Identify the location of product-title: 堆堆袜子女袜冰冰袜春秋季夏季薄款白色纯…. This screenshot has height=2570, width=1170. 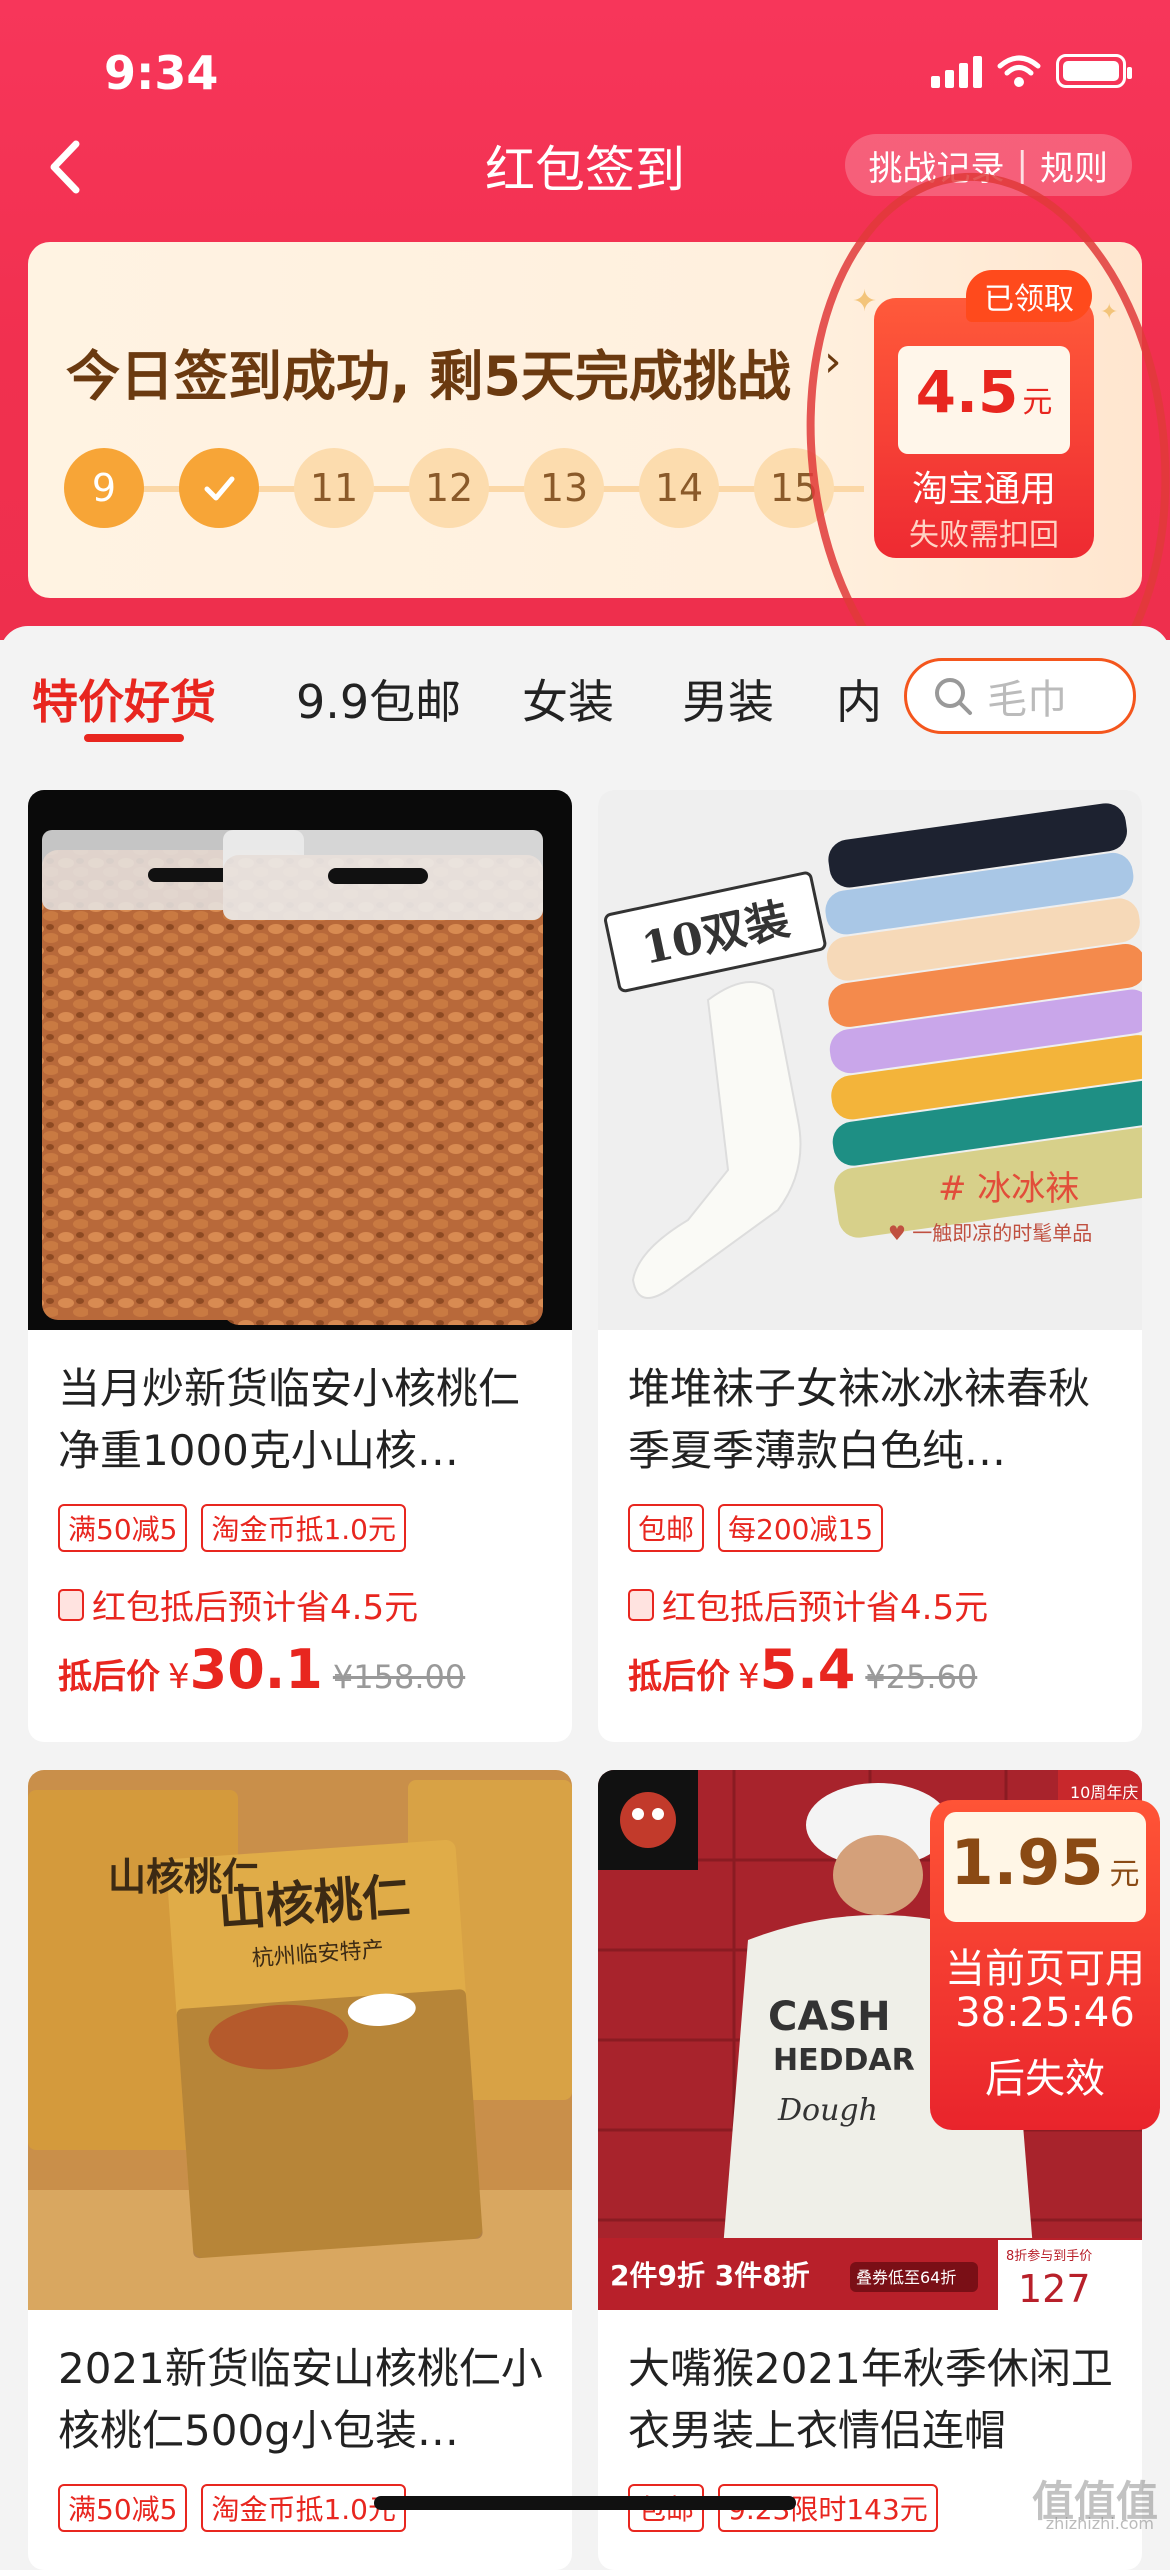
(873, 1420).